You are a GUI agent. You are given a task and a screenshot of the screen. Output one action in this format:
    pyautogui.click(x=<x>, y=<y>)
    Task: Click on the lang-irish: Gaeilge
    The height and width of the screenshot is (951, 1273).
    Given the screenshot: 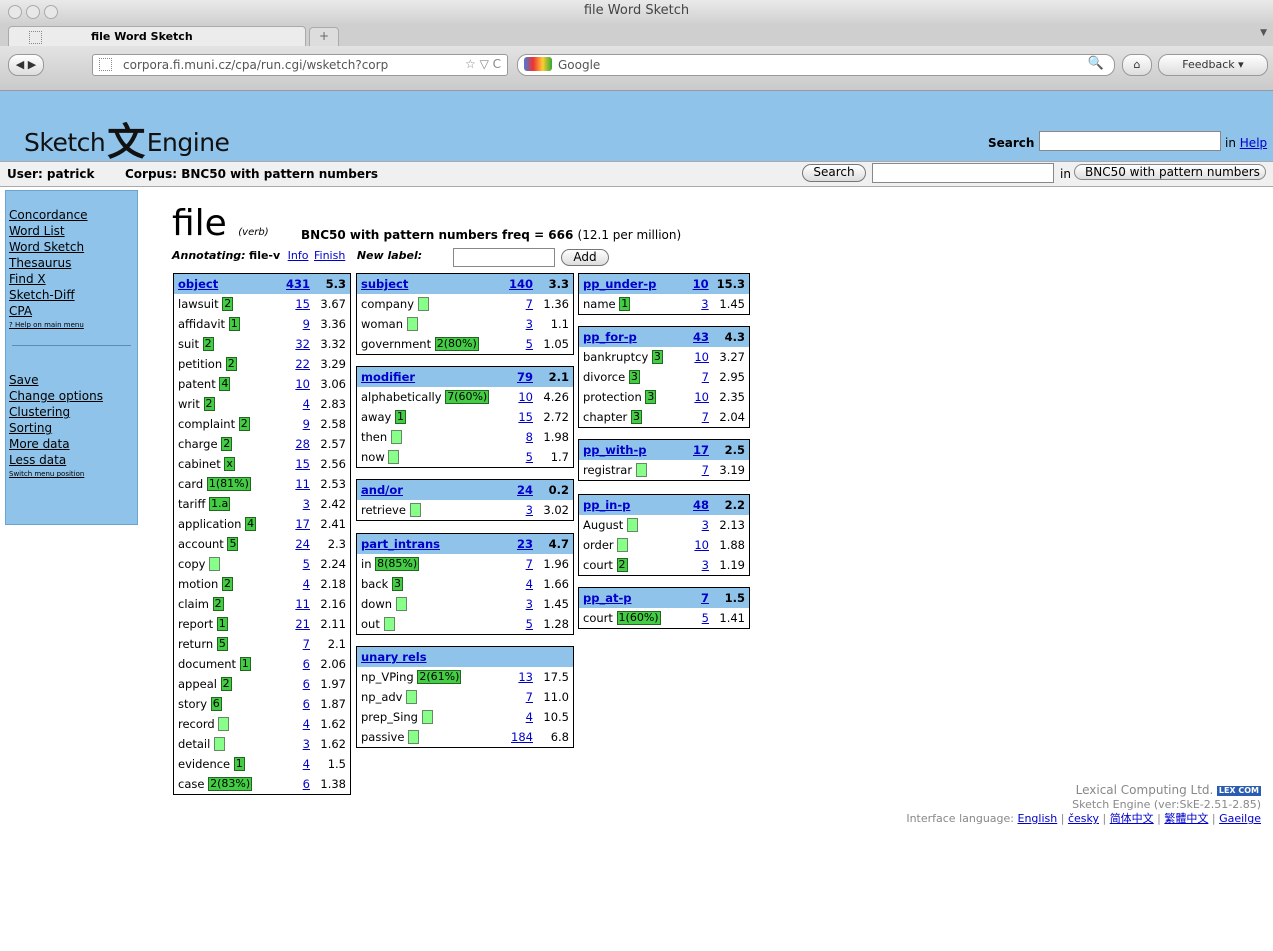 What is the action you would take?
    pyautogui.click(x=1240, y=818)
    